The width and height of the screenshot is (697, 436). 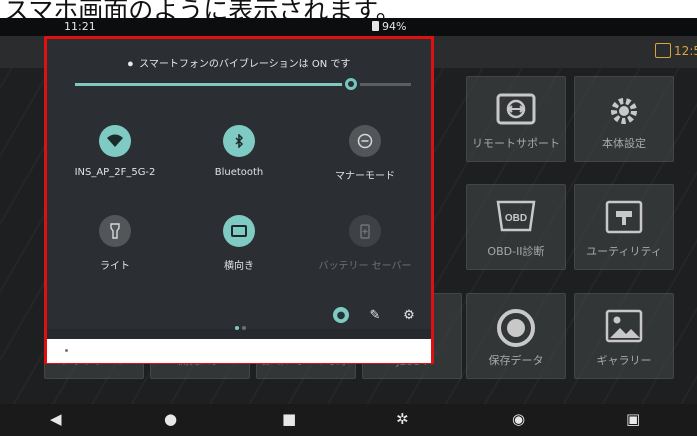 I want to click on tile-saved-data: 保存データ, so click(x=516, y=336).